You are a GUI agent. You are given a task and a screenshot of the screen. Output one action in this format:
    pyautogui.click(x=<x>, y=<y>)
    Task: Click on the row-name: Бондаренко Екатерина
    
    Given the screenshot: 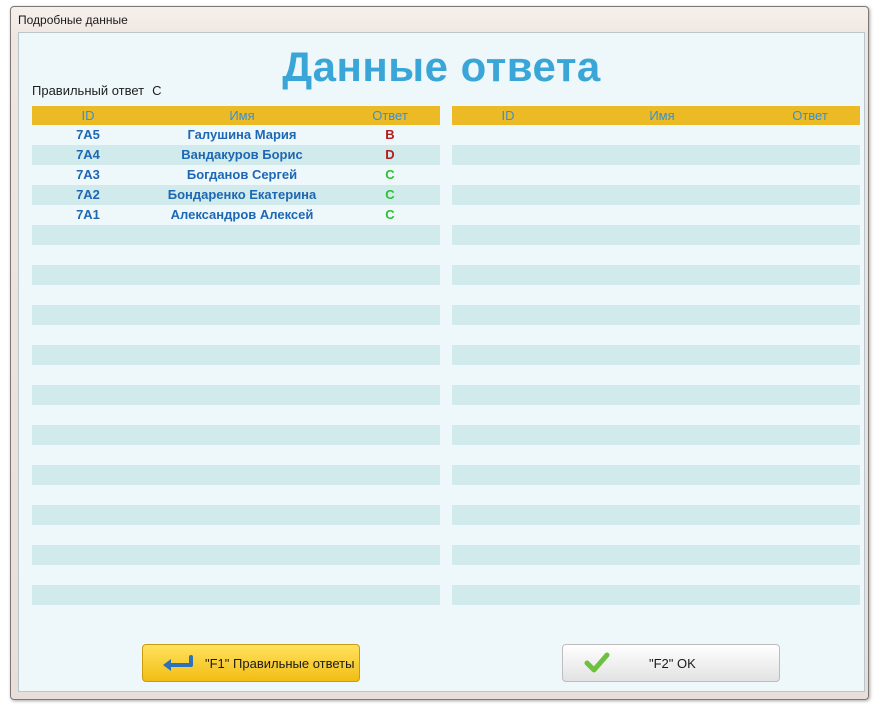 What is the action you would take?
    pyautogui.click(x=242, y=194)
    